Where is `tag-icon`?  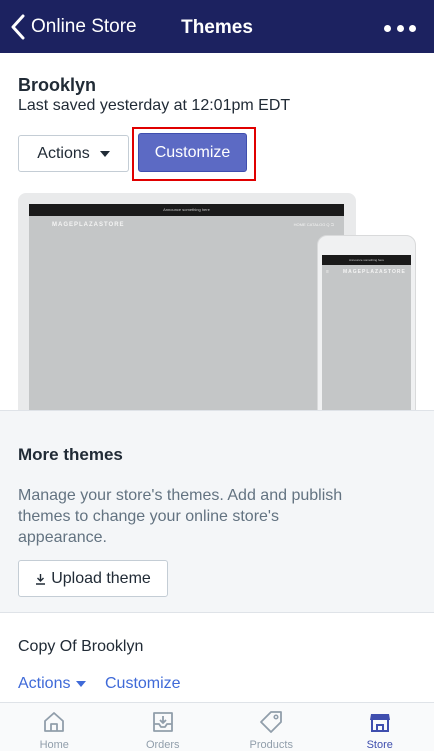
tag-icon is located at coordinates (271, 722).